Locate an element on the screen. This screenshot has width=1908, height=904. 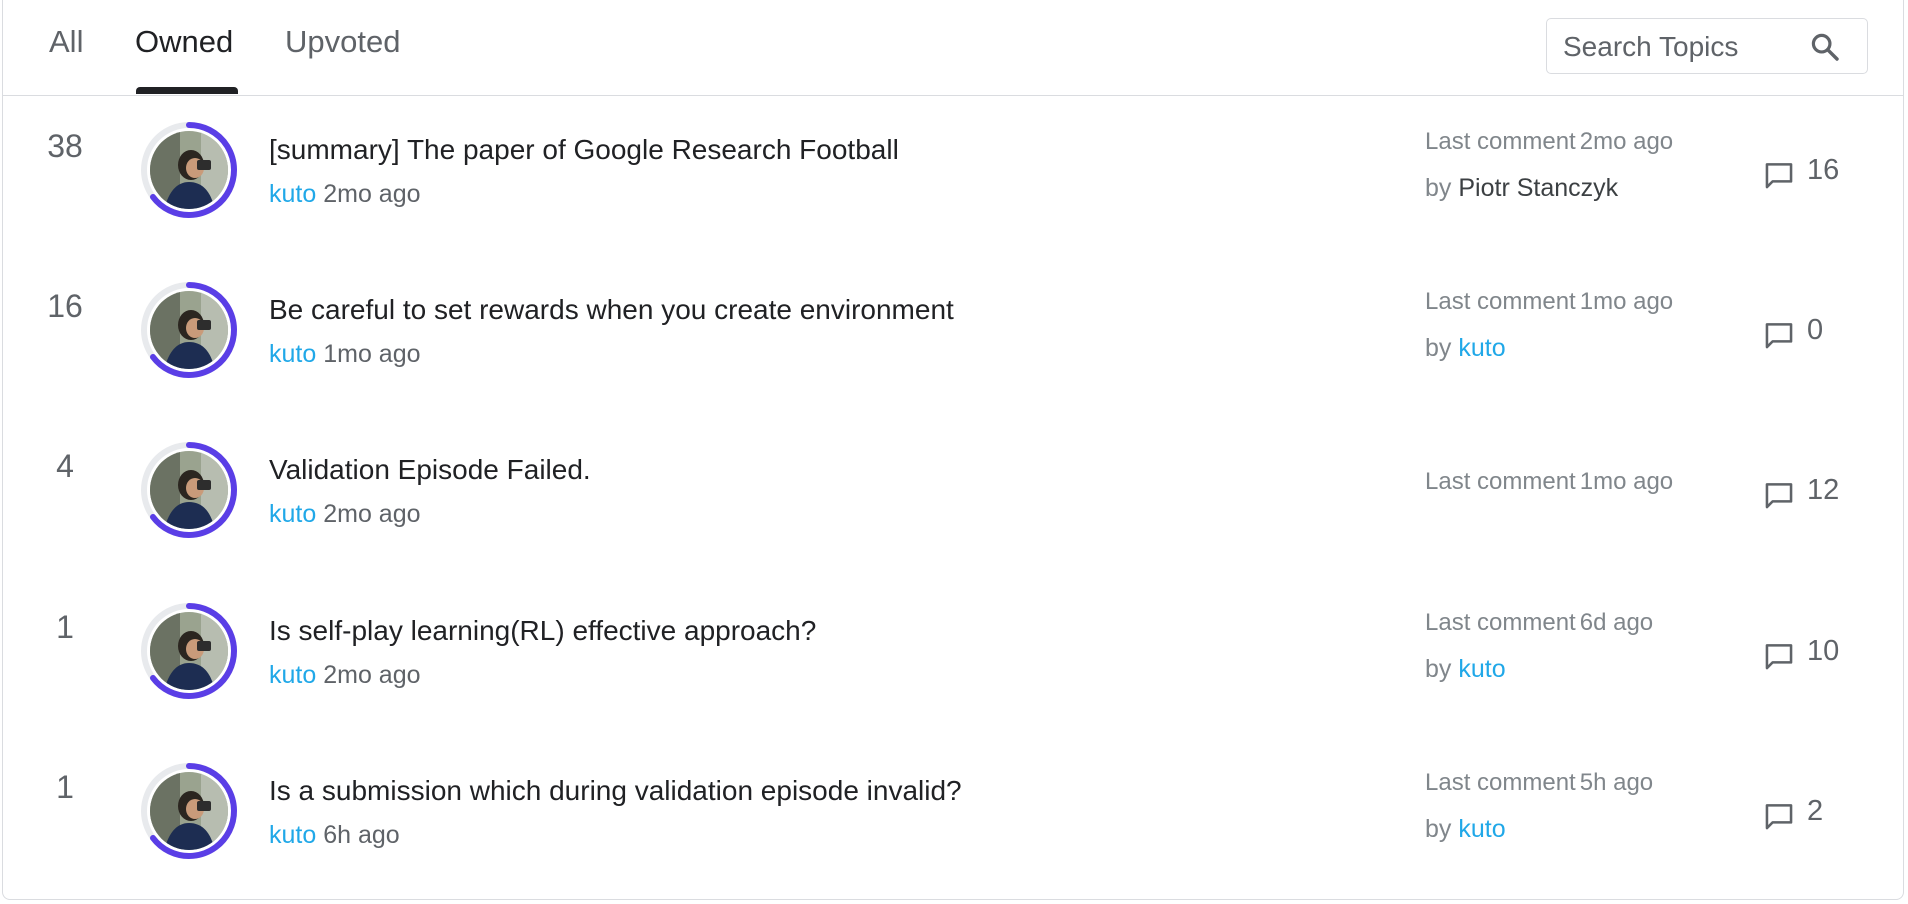
last-comment: Last comment 2mo ago is located at coordinates (1549, 142).